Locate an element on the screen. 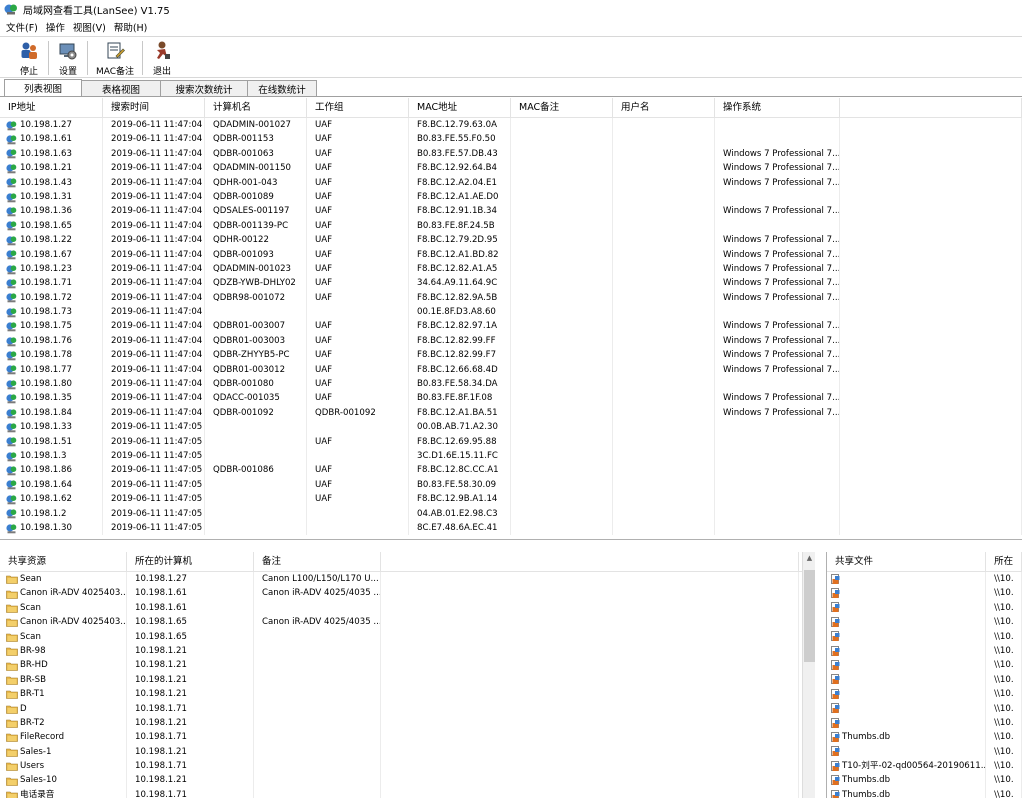  share-row: BR-T2 10.198.1.21 is located at coordinates (407, 723).